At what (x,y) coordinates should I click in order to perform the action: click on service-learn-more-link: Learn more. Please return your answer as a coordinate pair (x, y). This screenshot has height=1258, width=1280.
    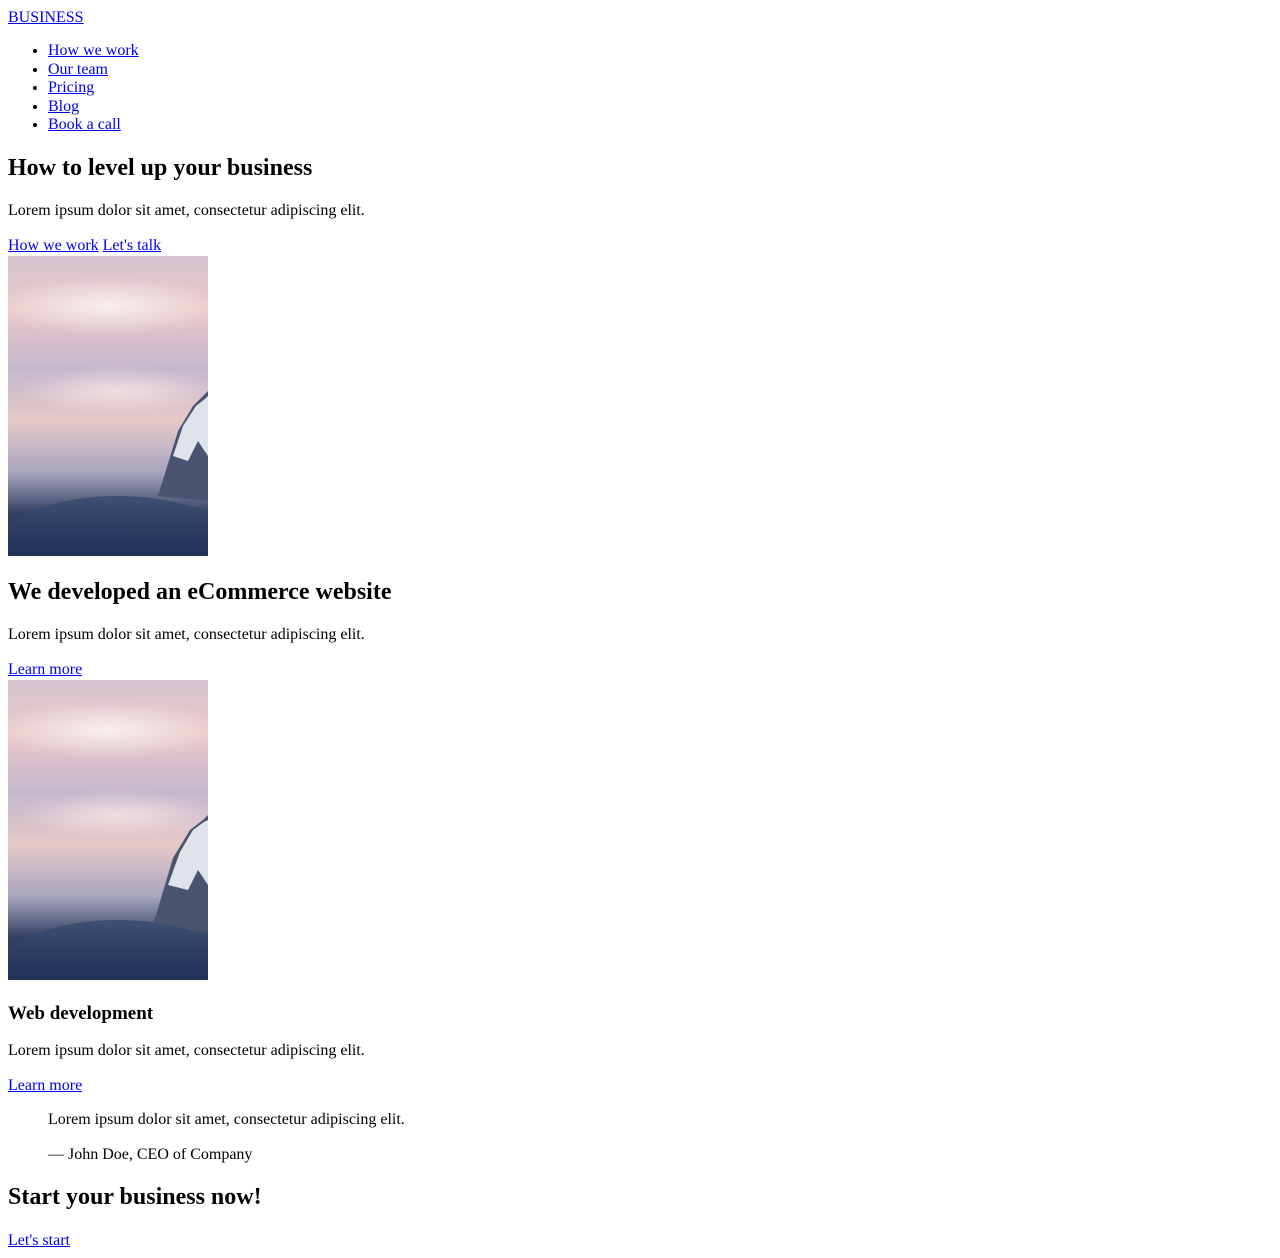
    Looking at the image, I should click on (45, 1085).